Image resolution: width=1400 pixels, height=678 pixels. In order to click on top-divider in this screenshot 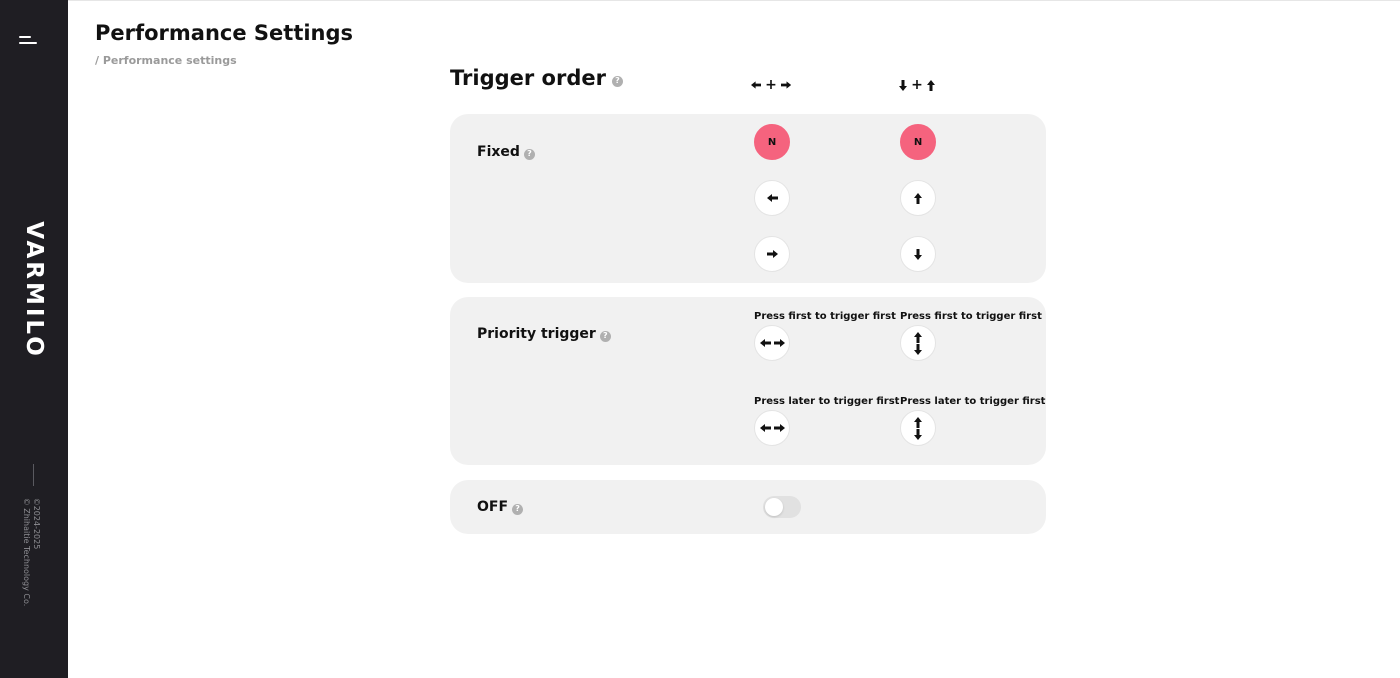, I will do `click(734, 0)`.